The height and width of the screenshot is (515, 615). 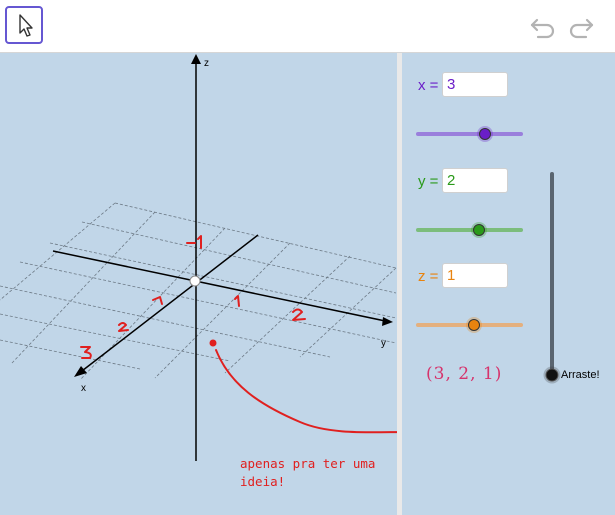 I want to click on y-variable-label: y =, so click(x=428, y=181).